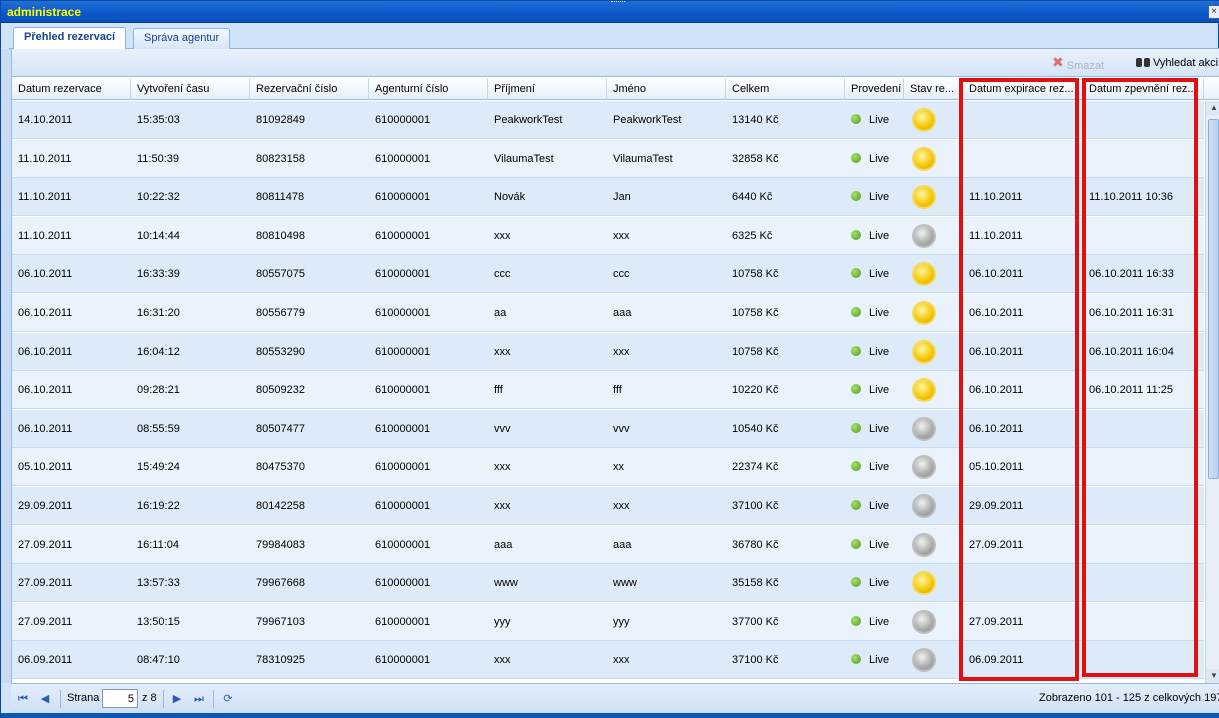 Image resolution: width=1219 pixels, height=718 pixels. I want to click on col-creation-time-header: Vytvoření času, so click(190, 89).